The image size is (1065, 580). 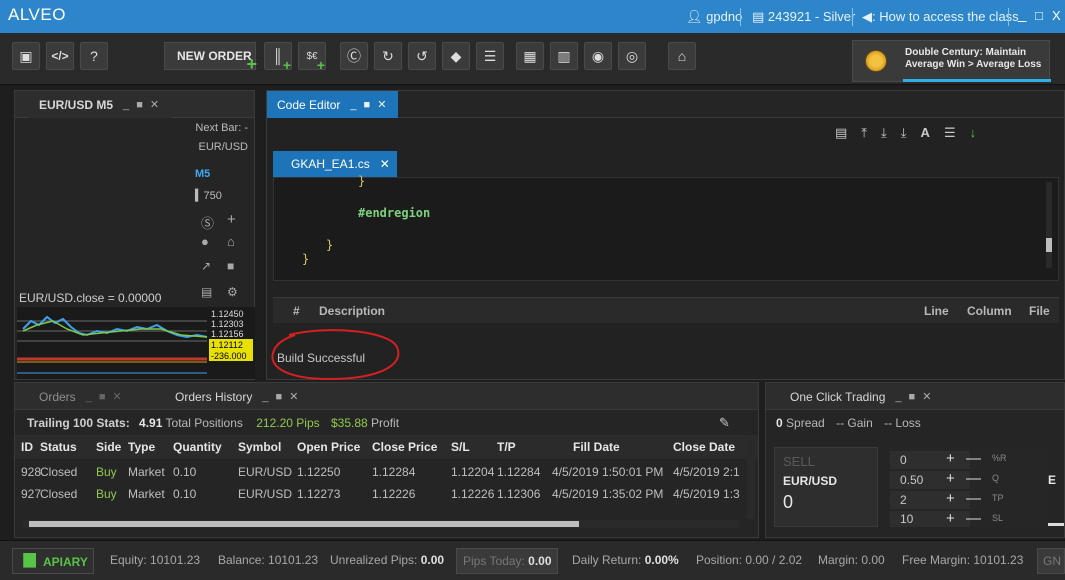 I want to click on account-menu: ▤ 243921 - Silver, so click(x=803, y=17).